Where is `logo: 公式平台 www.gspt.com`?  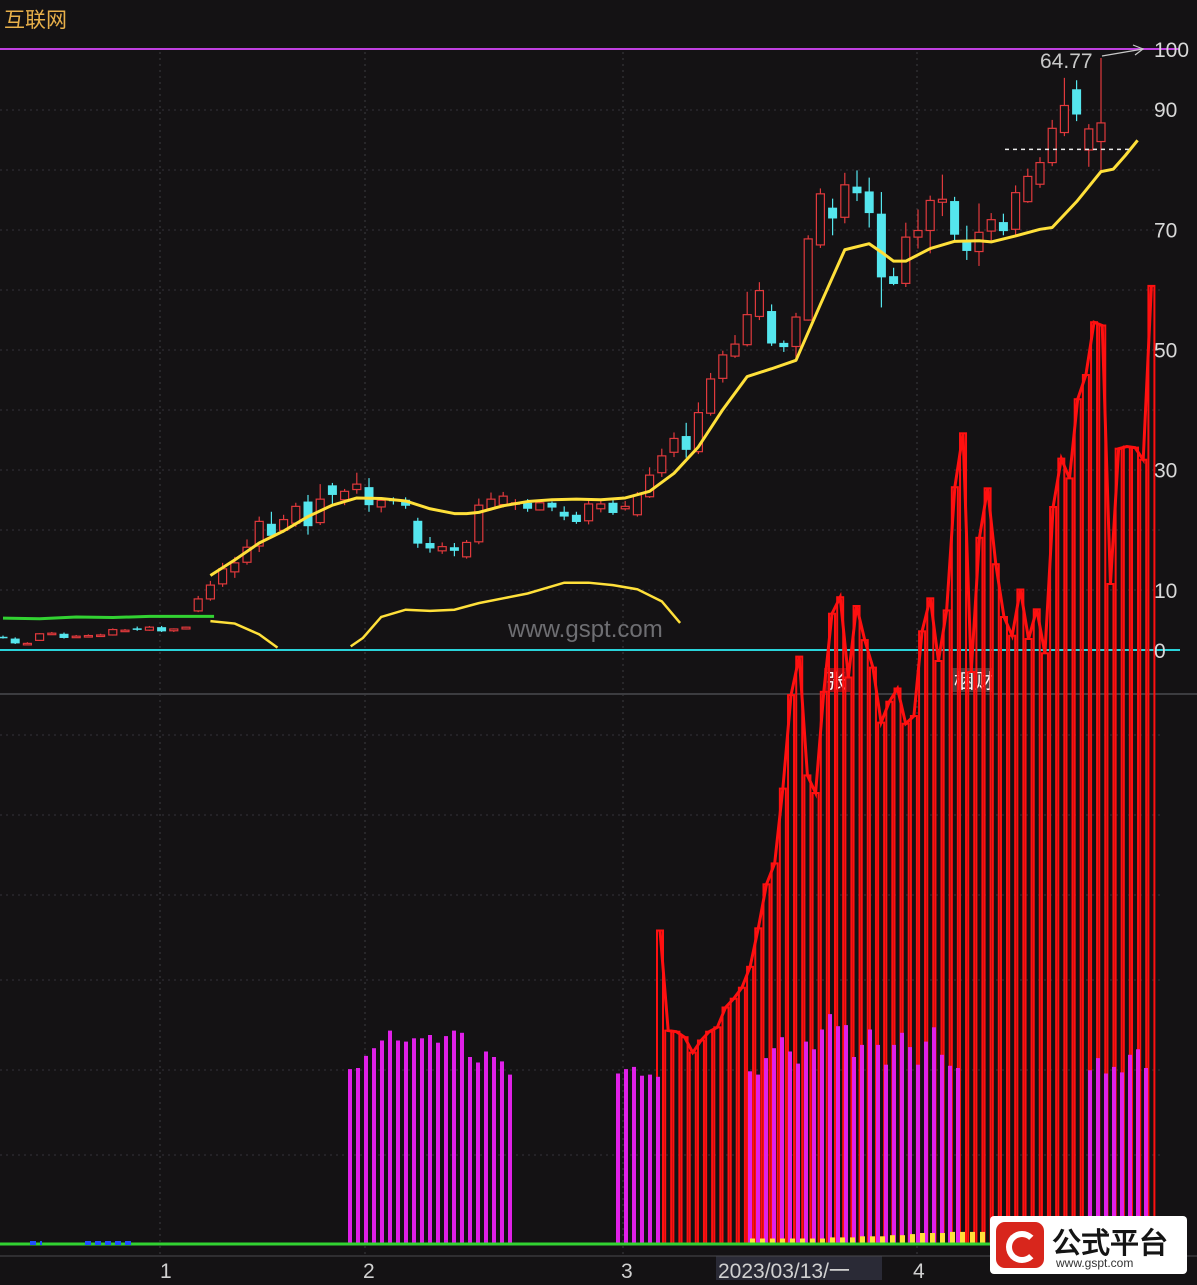
logo: 公式平台 www.gspt.com is located at coordinates (1088, 1245).